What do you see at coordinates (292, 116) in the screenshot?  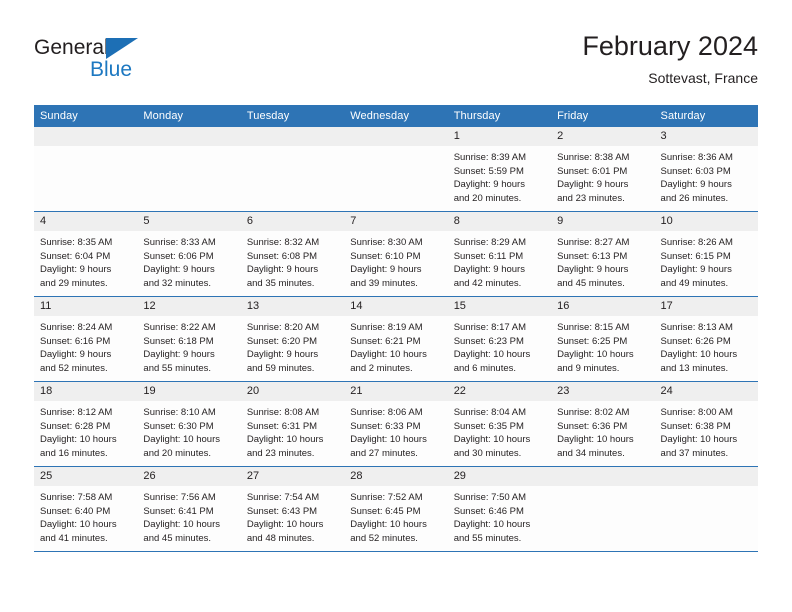 I see `weekday-header-tuesday: Tuesday` at bounding box center [292, 116].